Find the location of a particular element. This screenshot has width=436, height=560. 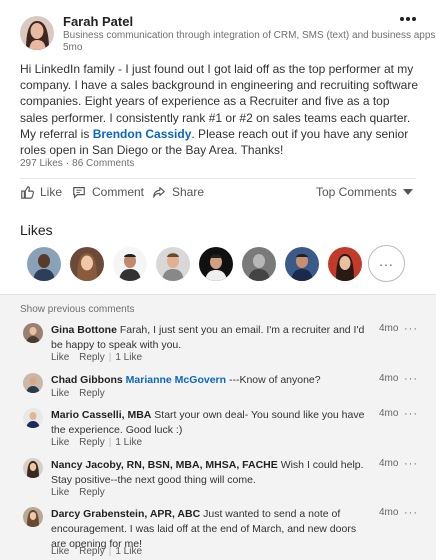

comment-body: ---Know of anyone? is located at coordinates (274, 380).